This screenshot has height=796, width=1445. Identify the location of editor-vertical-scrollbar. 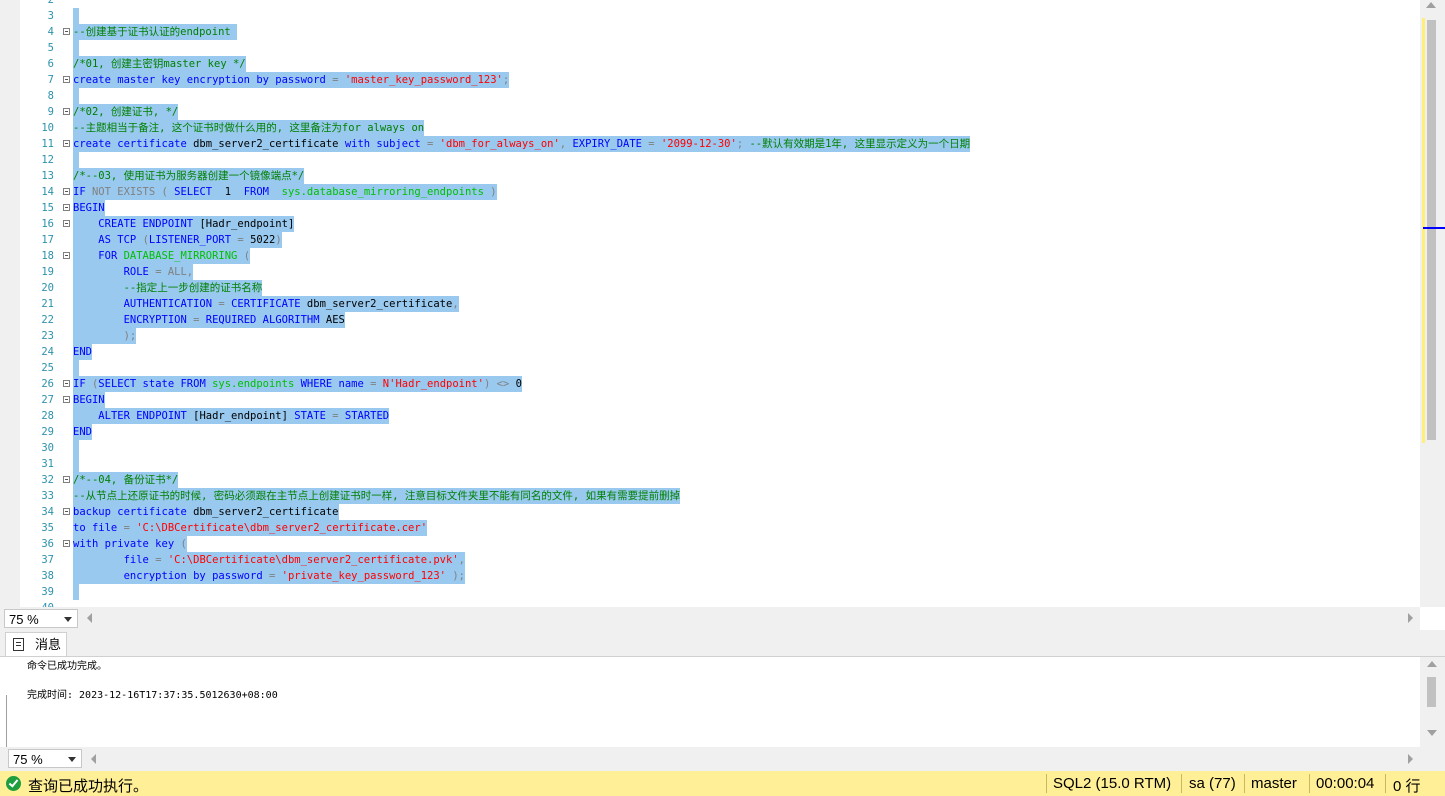
(1432, 303).